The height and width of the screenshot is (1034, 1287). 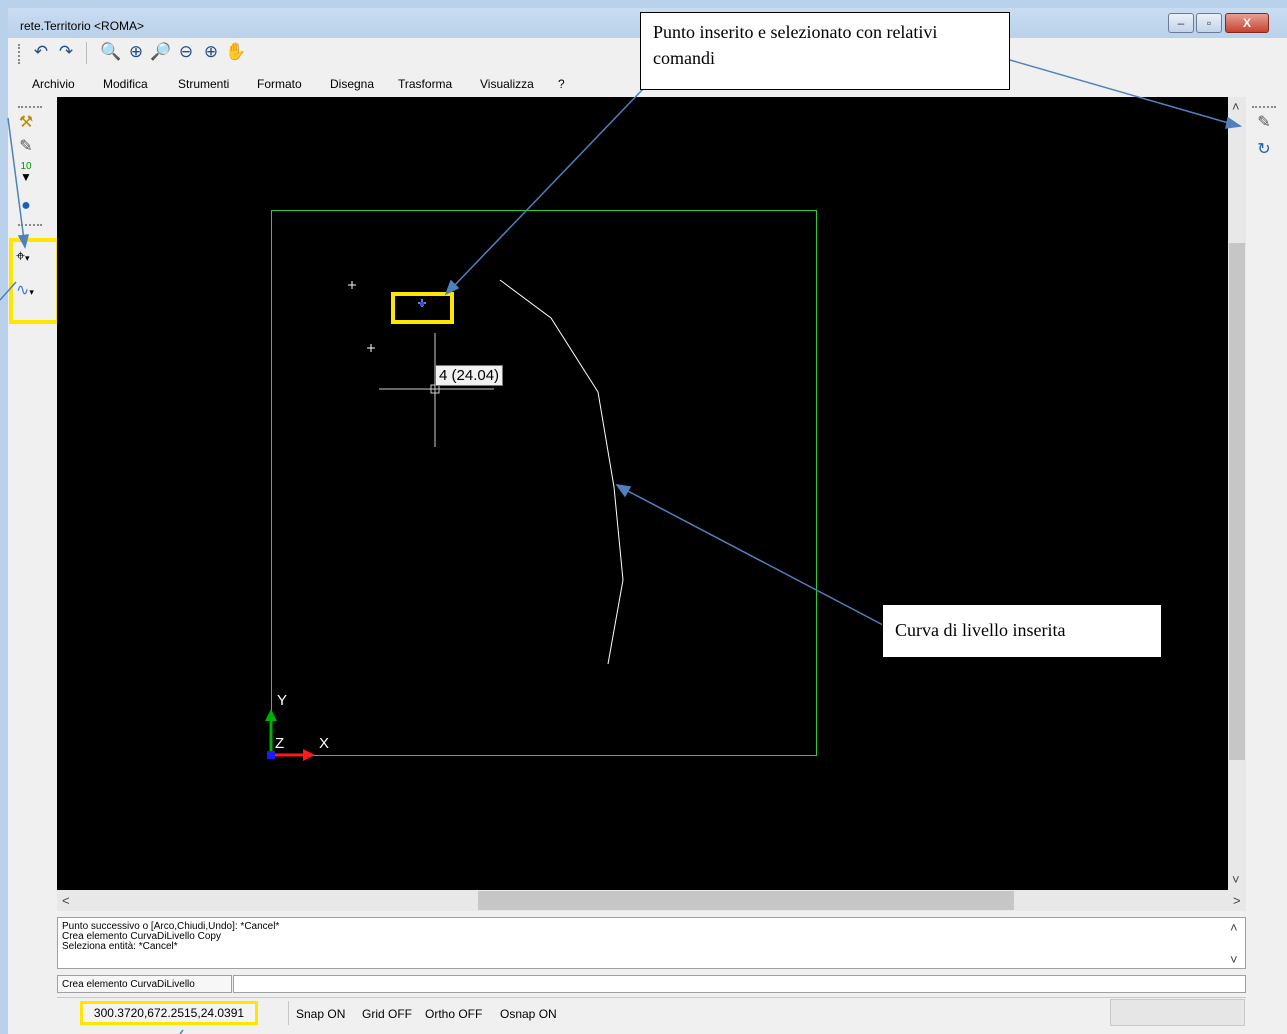 What do you see at coordinates (288, 1013) in the screenshot?
I see `status-separator` at bounding box center [288, 1013].